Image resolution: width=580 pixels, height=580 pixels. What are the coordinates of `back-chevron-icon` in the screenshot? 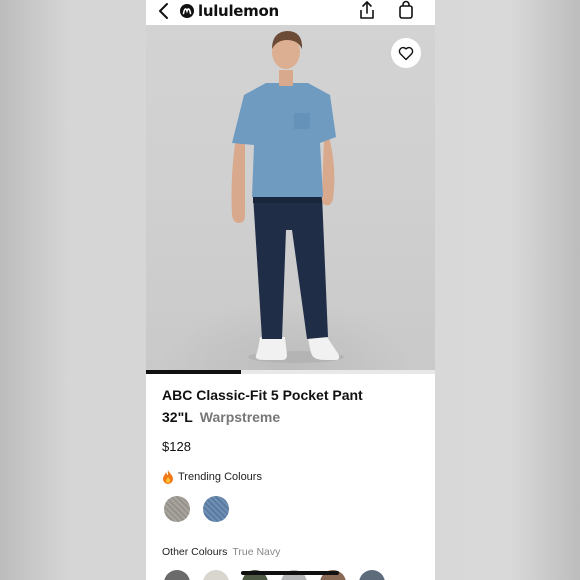 It's located at (163, 11).